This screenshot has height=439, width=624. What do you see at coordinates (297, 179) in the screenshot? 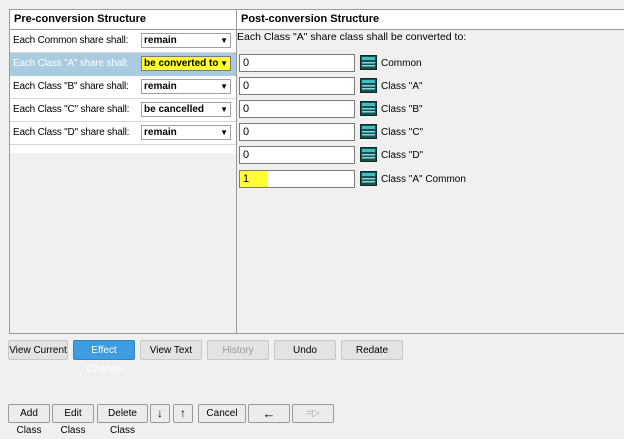
I see `conversion-ratio-input: 1` at bounding box center [297, 179].